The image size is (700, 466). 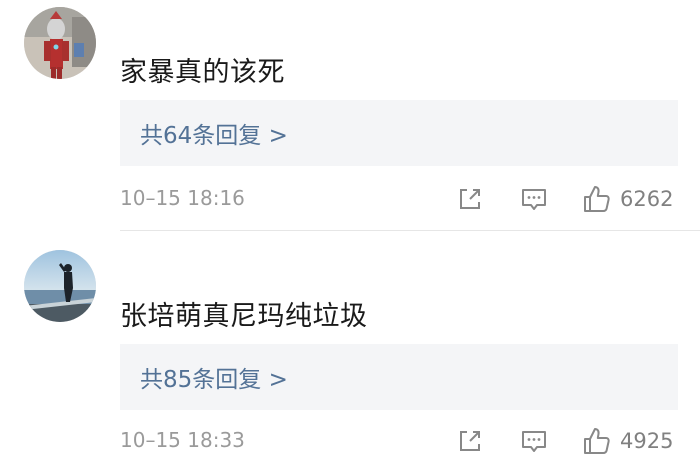 I want to click on seaside-person-avatar, so click(x=60, y=286).